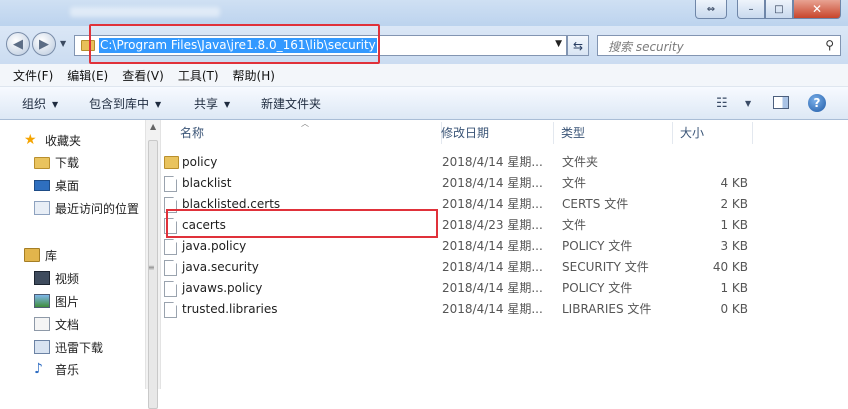 Image resolution: width=848 pixels, height=409 pixels. I want to click on refresh-icon: ⇆, so click(578, 45).